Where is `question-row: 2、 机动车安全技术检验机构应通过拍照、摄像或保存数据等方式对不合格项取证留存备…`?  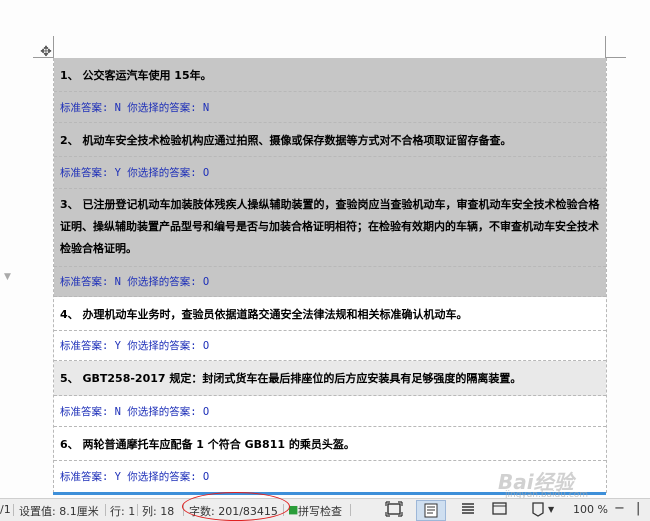
question-row: 2、 机动车安全技术检验机构应通过拍照、摄像或保存数据等方式对不合格项取证留存备… is located at coordinates (330, 140).